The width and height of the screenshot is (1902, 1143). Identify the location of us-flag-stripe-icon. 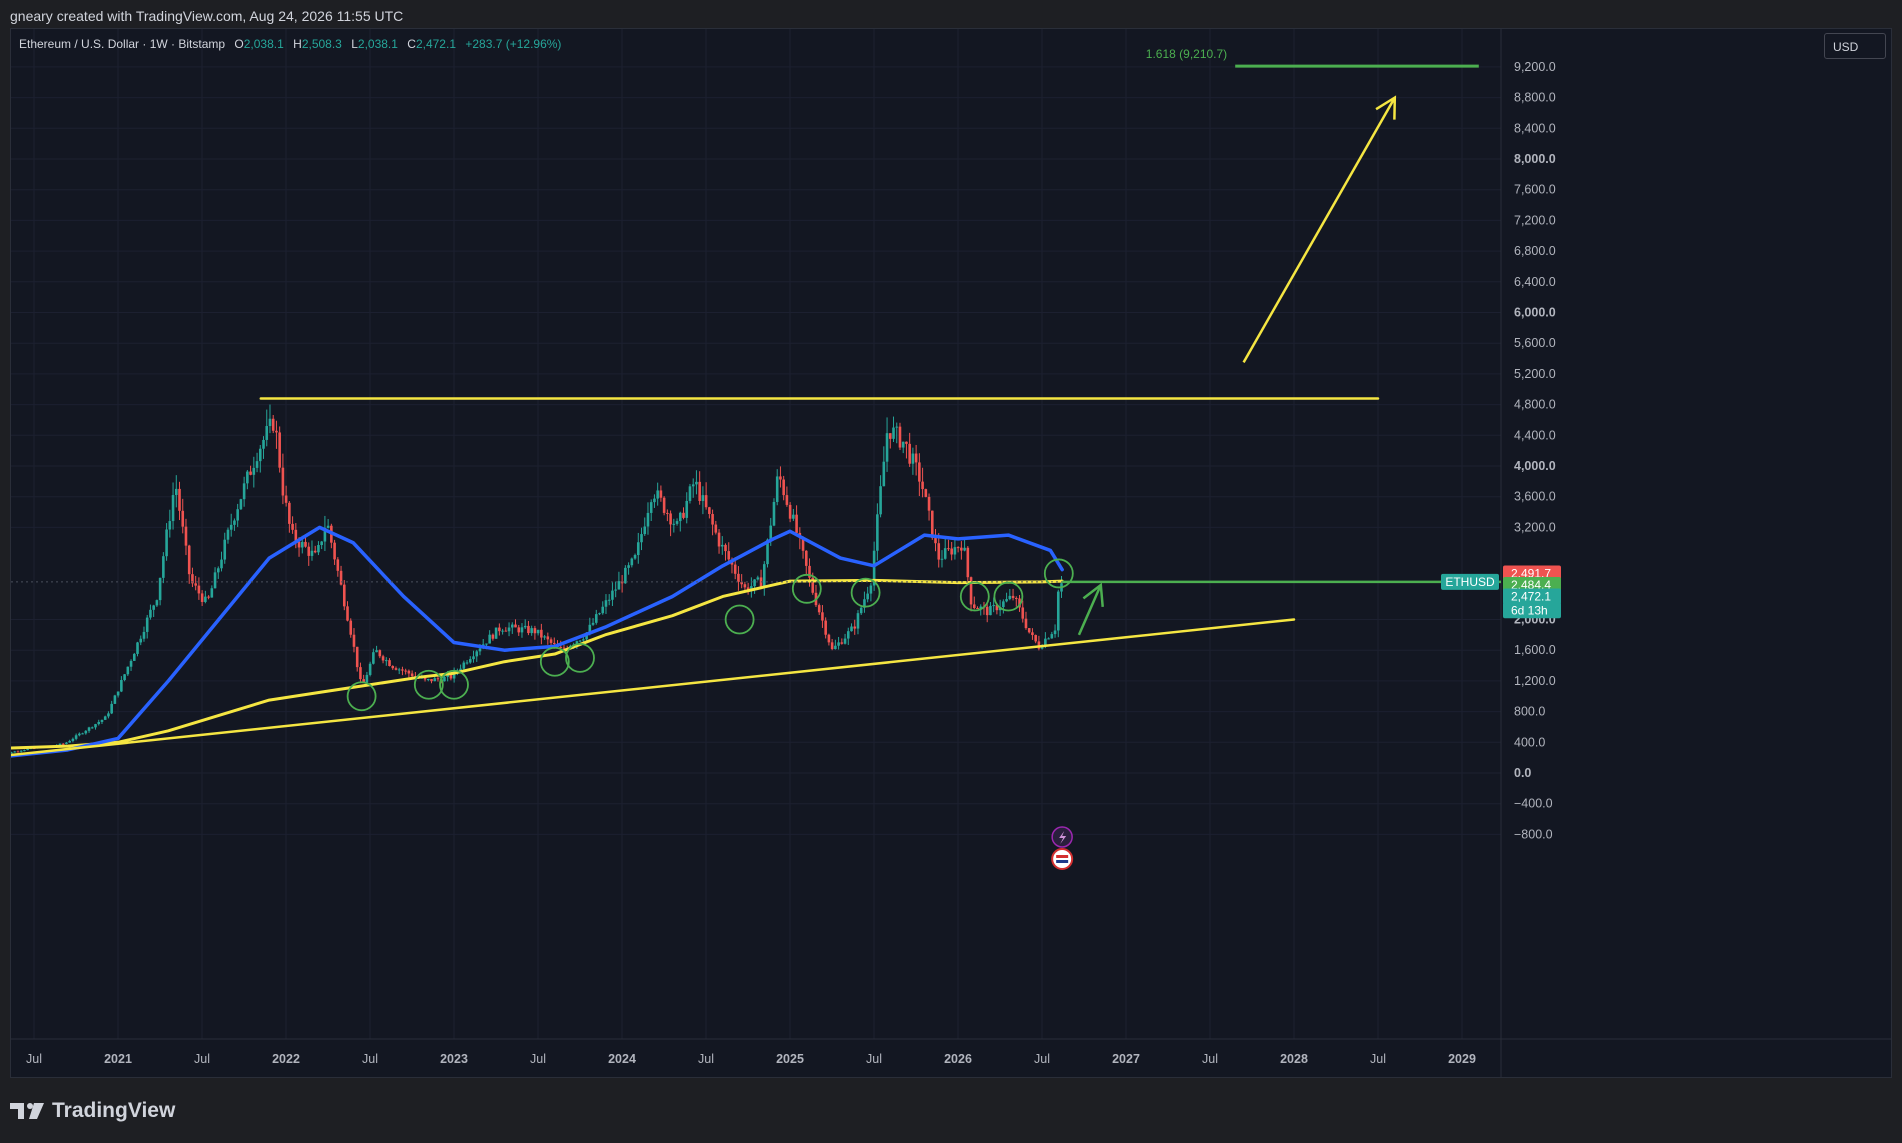
(1062, 856).